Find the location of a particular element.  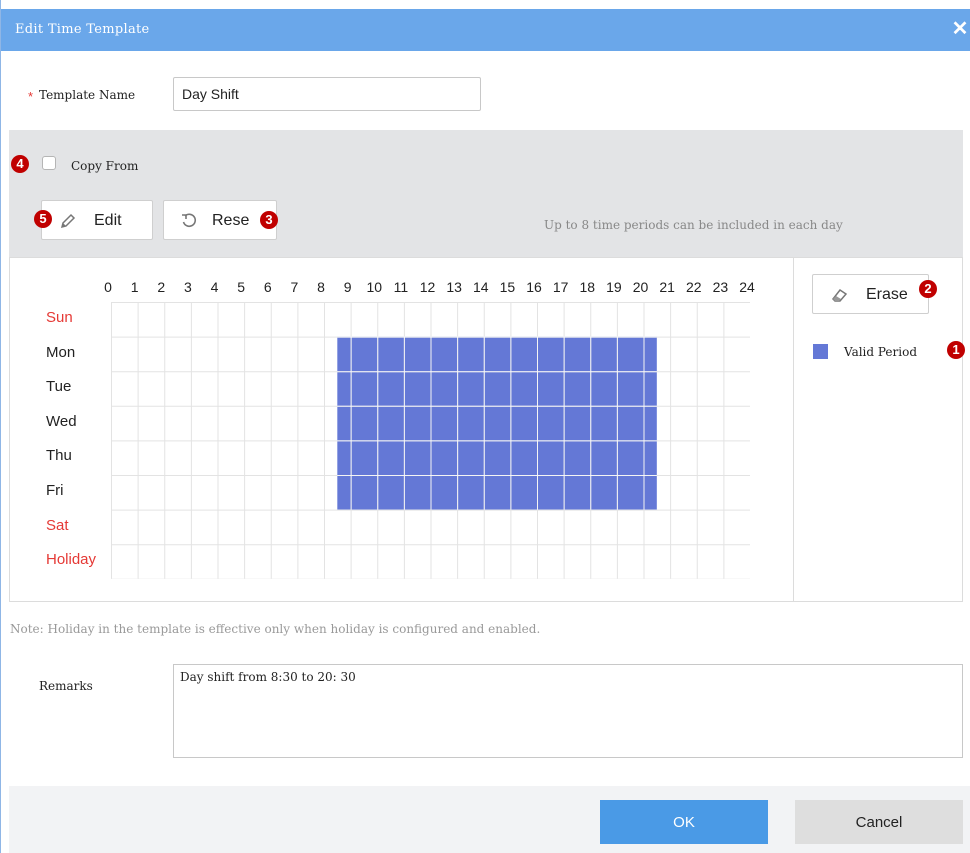

hour-label: 24 is located at coordinates (747, 287).